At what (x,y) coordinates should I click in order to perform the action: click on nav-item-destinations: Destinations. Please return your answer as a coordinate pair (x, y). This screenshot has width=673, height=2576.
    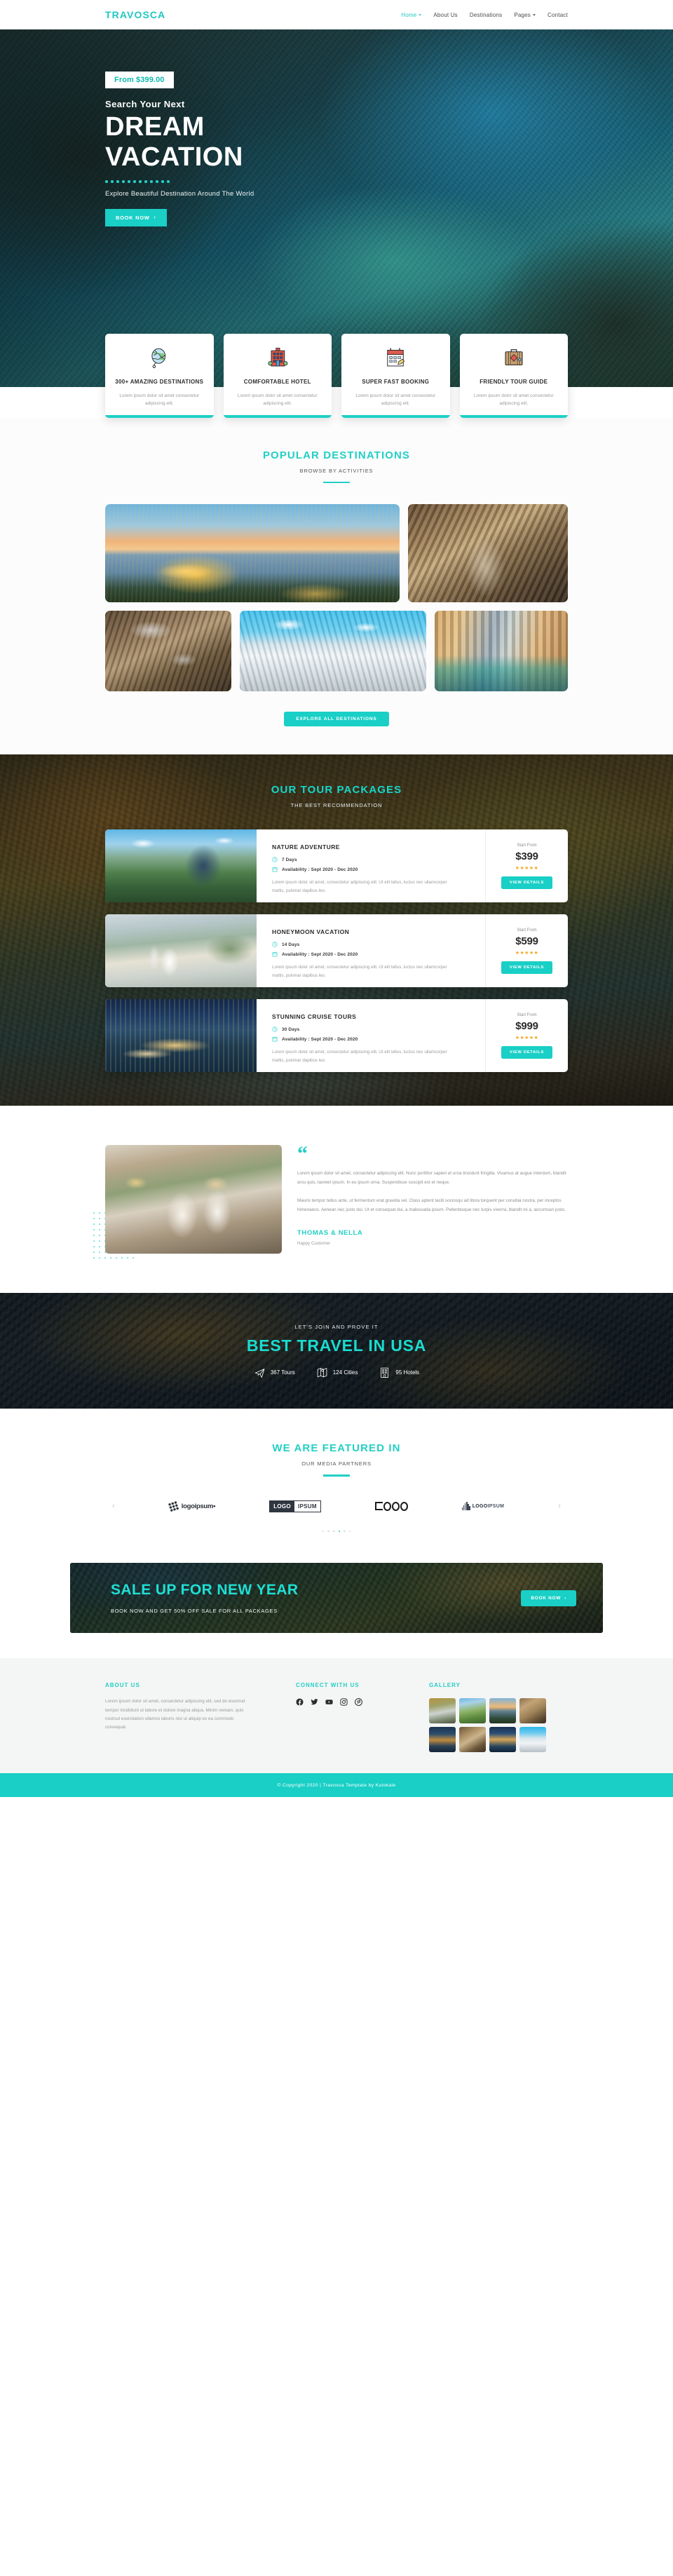
    Looking at the image, I should click on (486, 15).